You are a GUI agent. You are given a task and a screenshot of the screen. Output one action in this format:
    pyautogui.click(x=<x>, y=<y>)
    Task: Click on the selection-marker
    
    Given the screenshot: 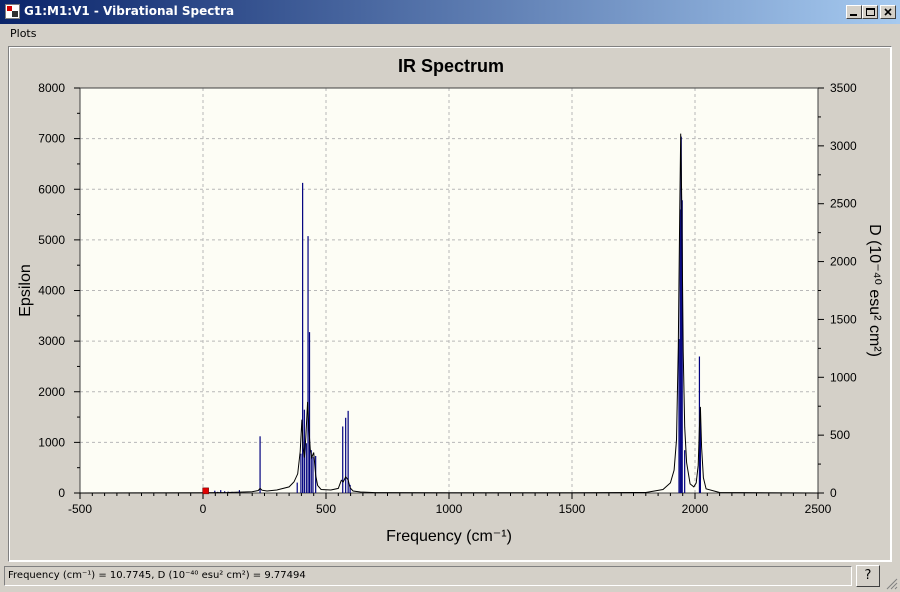 What is the action you would take?
    pyautogui.click(x=205, y=491)
    